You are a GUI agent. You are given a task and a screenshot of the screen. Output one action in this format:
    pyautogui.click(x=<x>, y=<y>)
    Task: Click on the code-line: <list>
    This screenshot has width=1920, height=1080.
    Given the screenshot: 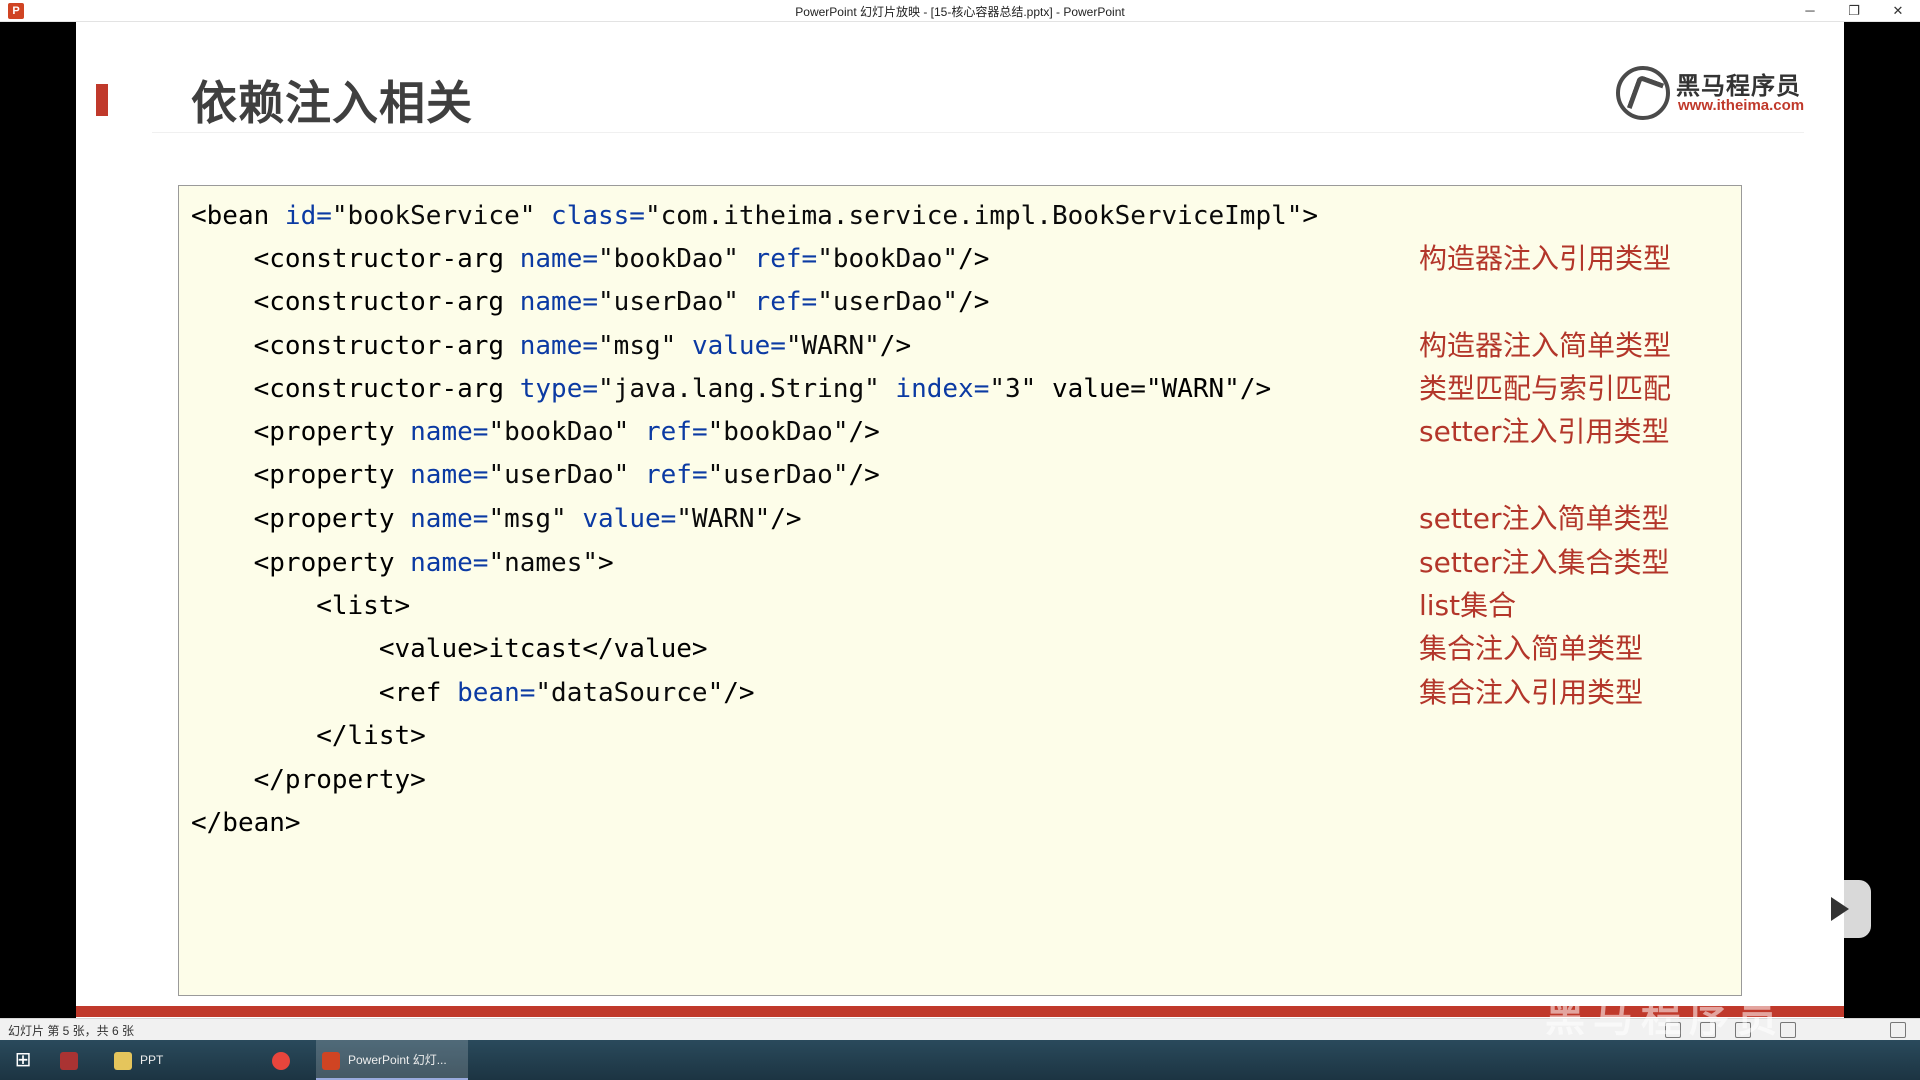 What is the action you would take?
    pyautogui.click(x=300, y=606)
    